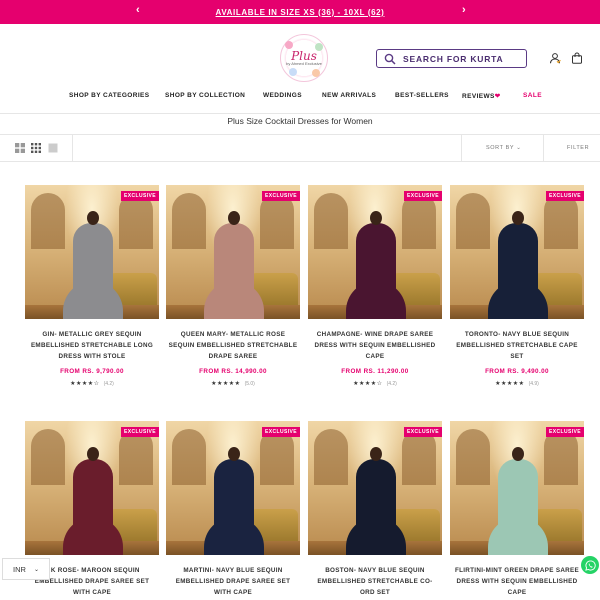 This screenshot has height=600, width=600. Describe the element at coordinates (478, 96) in the screenshot. I see `nav-item-reviews-label: REVIEWS` at that location.